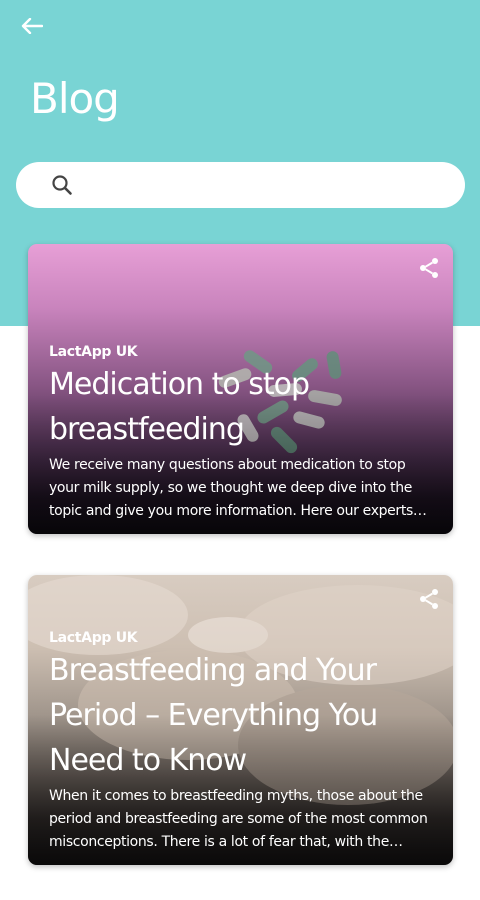  I want to click on back-button, so click(32, 26).